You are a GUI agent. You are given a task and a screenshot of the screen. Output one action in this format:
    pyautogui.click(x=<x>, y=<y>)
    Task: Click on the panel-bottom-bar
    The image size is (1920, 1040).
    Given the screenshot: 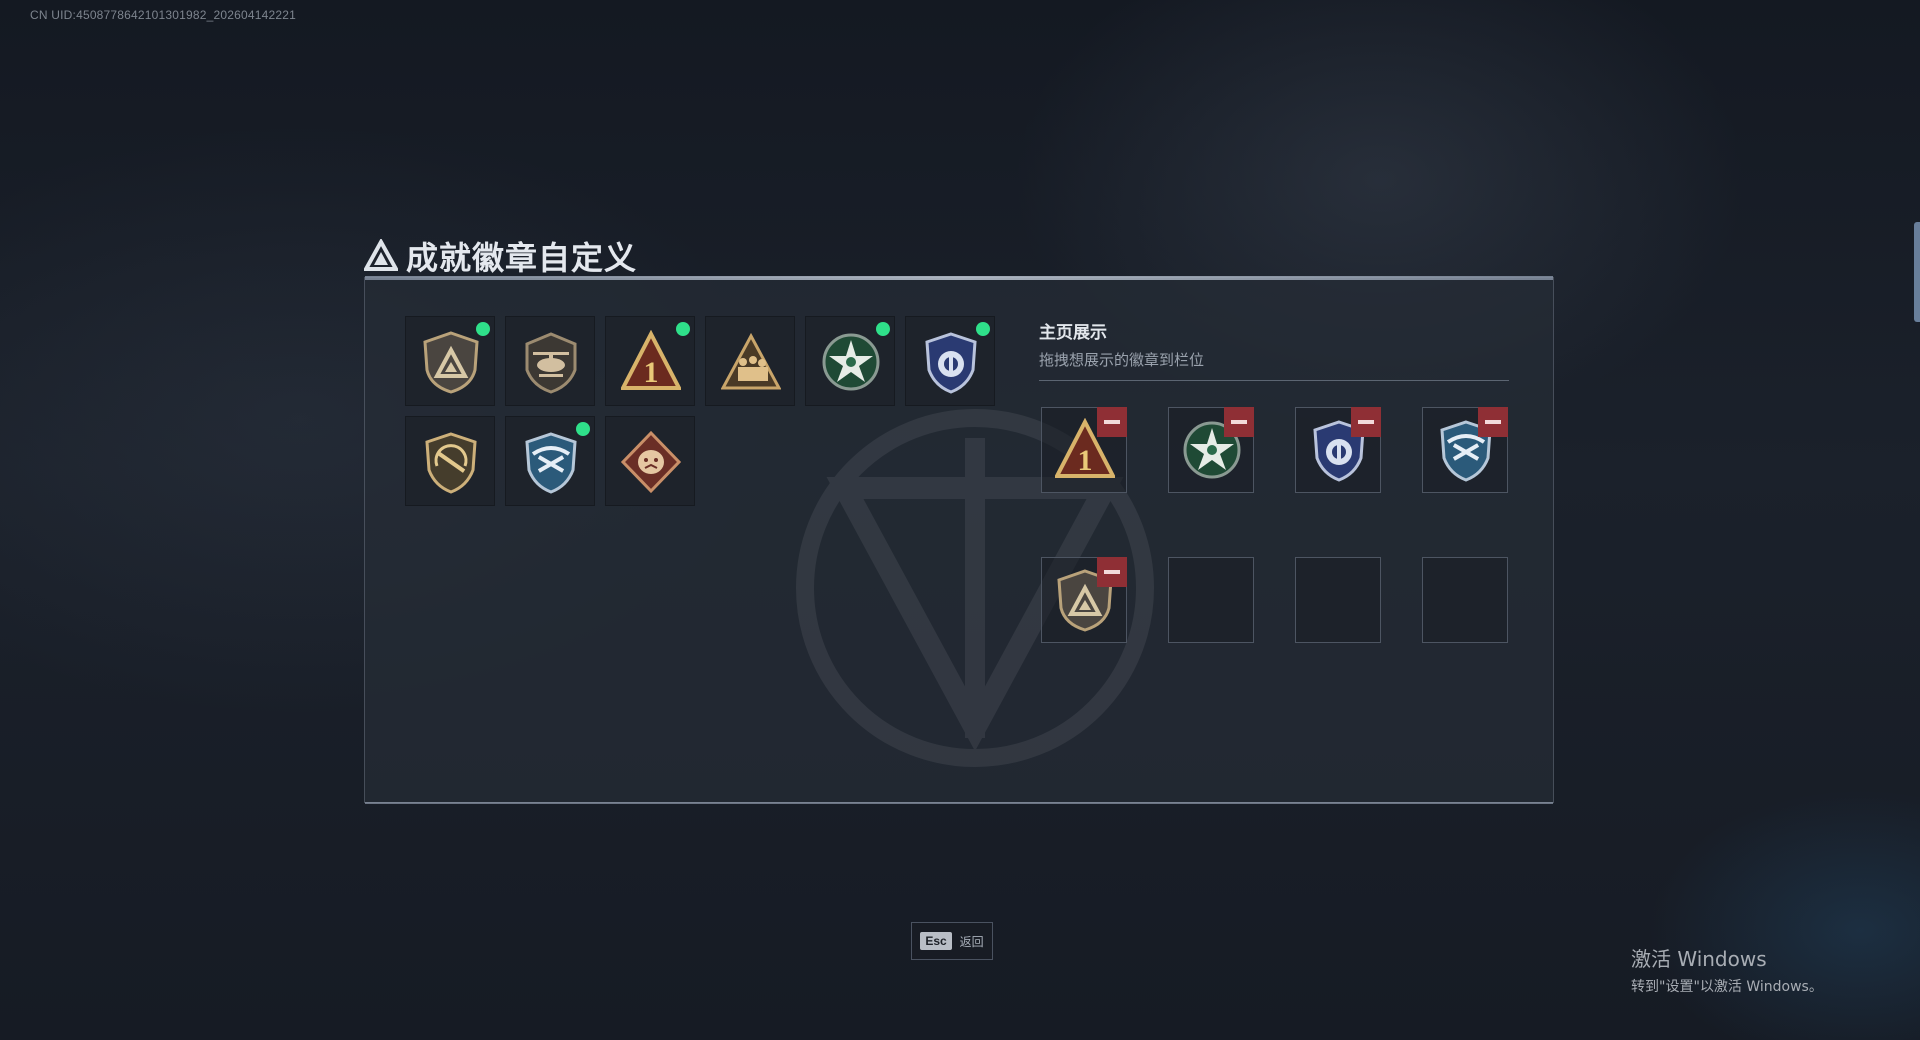 What is the action you would take?
    pyautogui.click(x=959, y=803)
    